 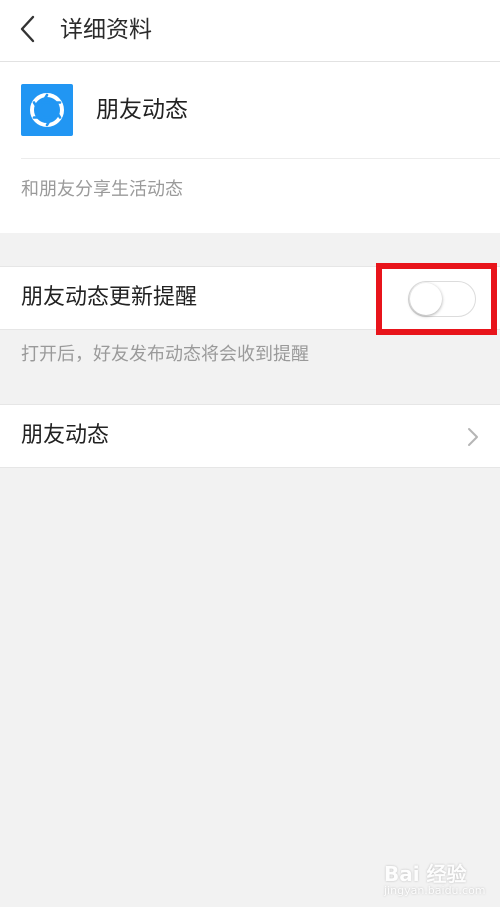 I want to click on highlight-annotation-box, so click(x=436, y=299).